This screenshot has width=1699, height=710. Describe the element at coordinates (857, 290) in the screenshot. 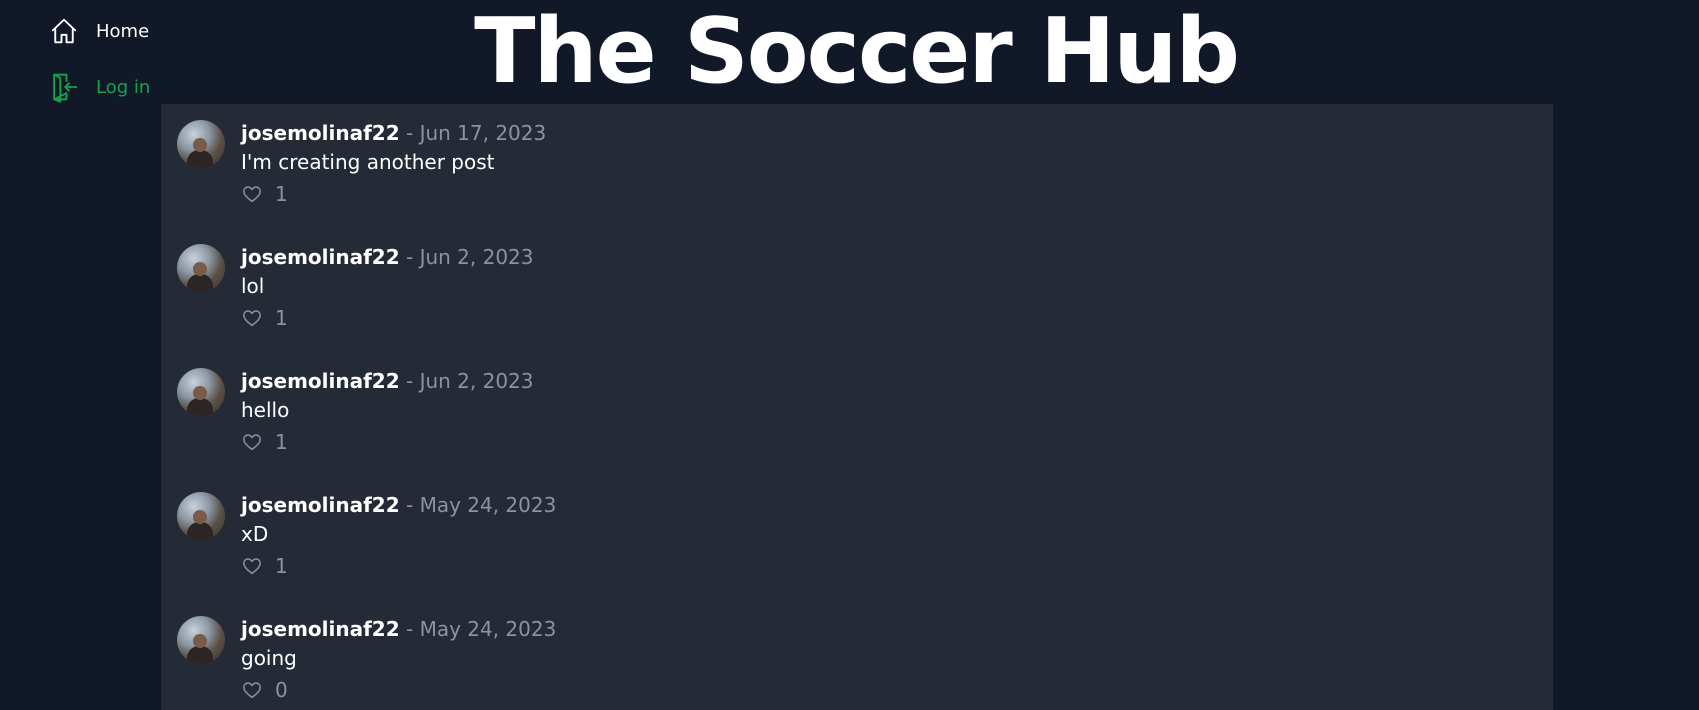

I see `post-item: josemolinaf22 - Jun 2, 2023 lol 1` at that location.